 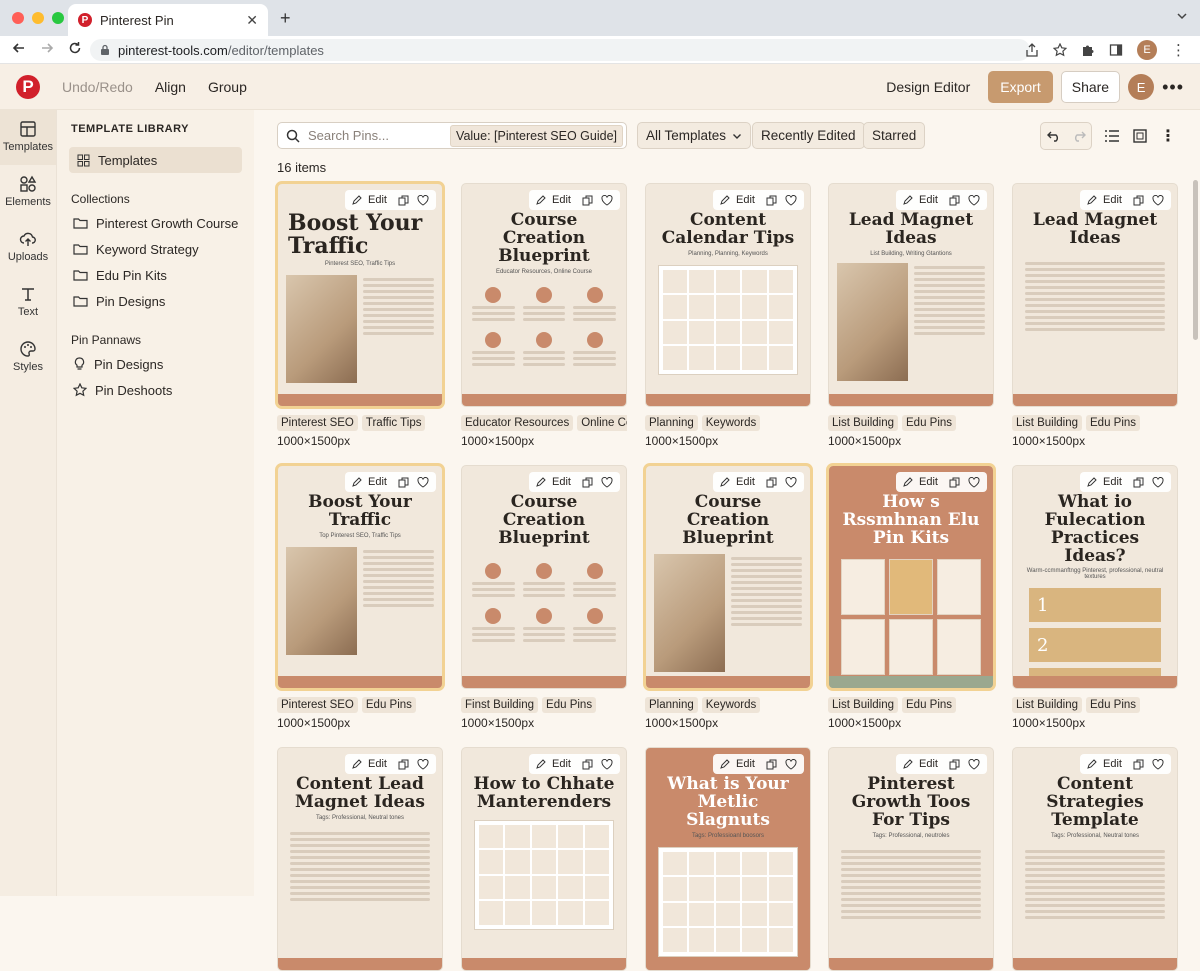 What do you see at coordinates (28, 302) in the screenshot?
I see `rail-text: Text` at bounding box center [28, 302].